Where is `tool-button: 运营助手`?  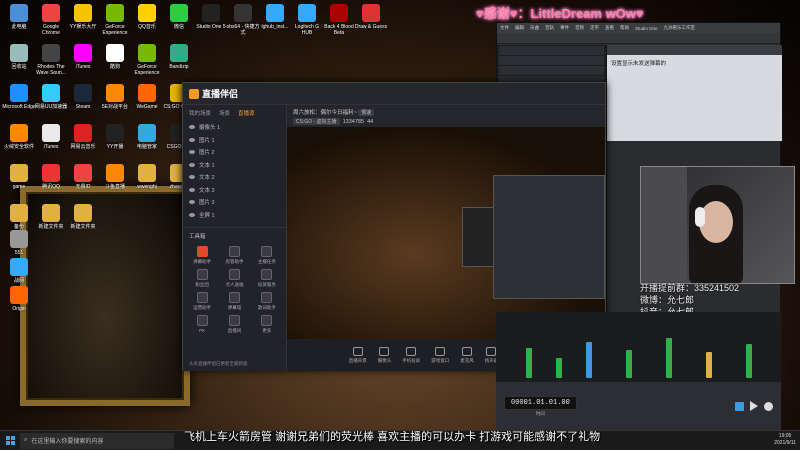 tool-button: 运营助手 is located at coordinates (202, 301).